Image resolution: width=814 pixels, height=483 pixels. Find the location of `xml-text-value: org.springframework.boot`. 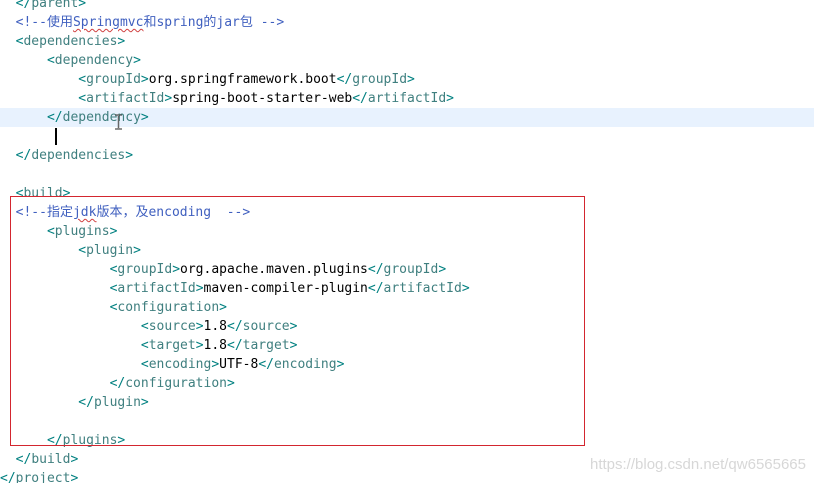

xml-text-value: org.springframework.boot is located at coordinates (242, 79).